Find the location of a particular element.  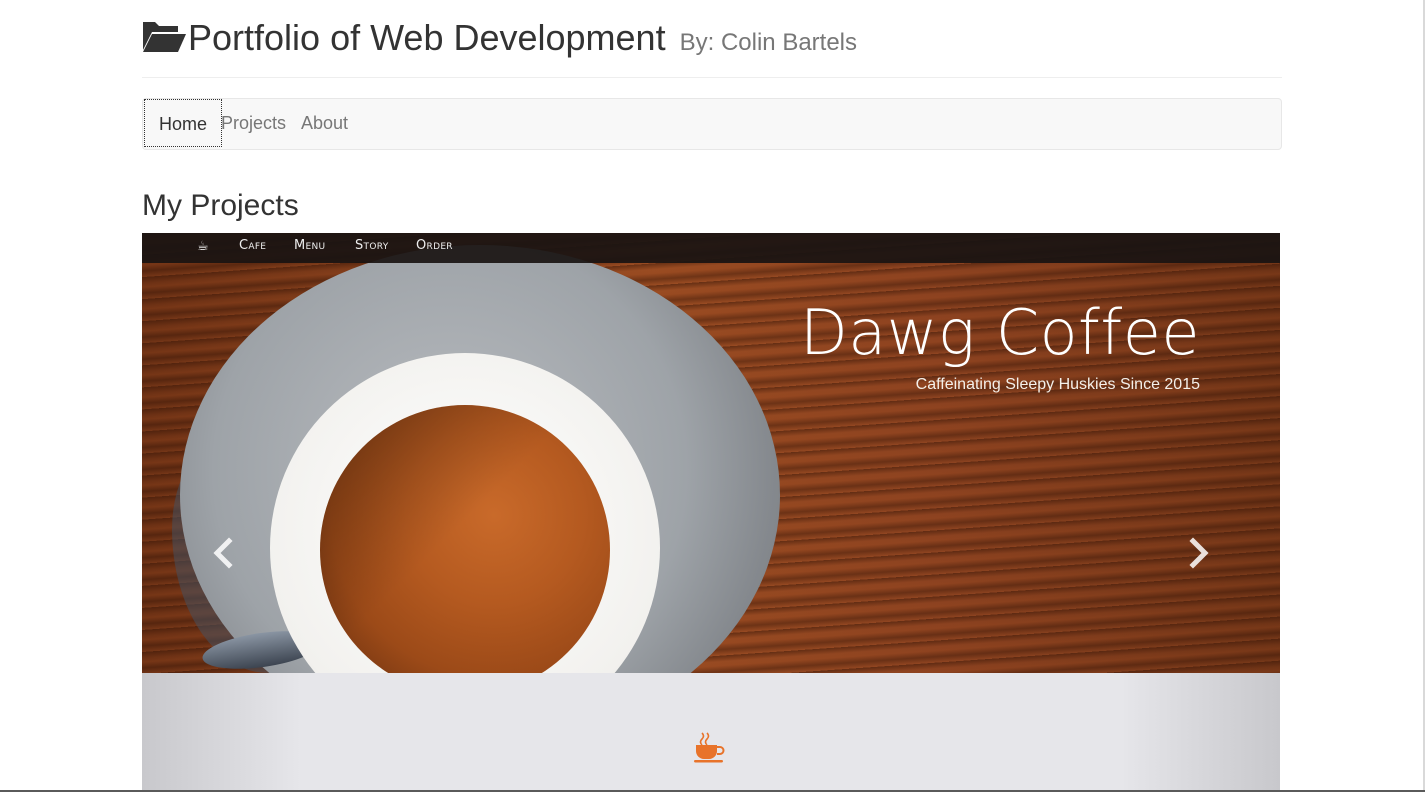

coffee-cup-icon is located at coordinates (710, 747).